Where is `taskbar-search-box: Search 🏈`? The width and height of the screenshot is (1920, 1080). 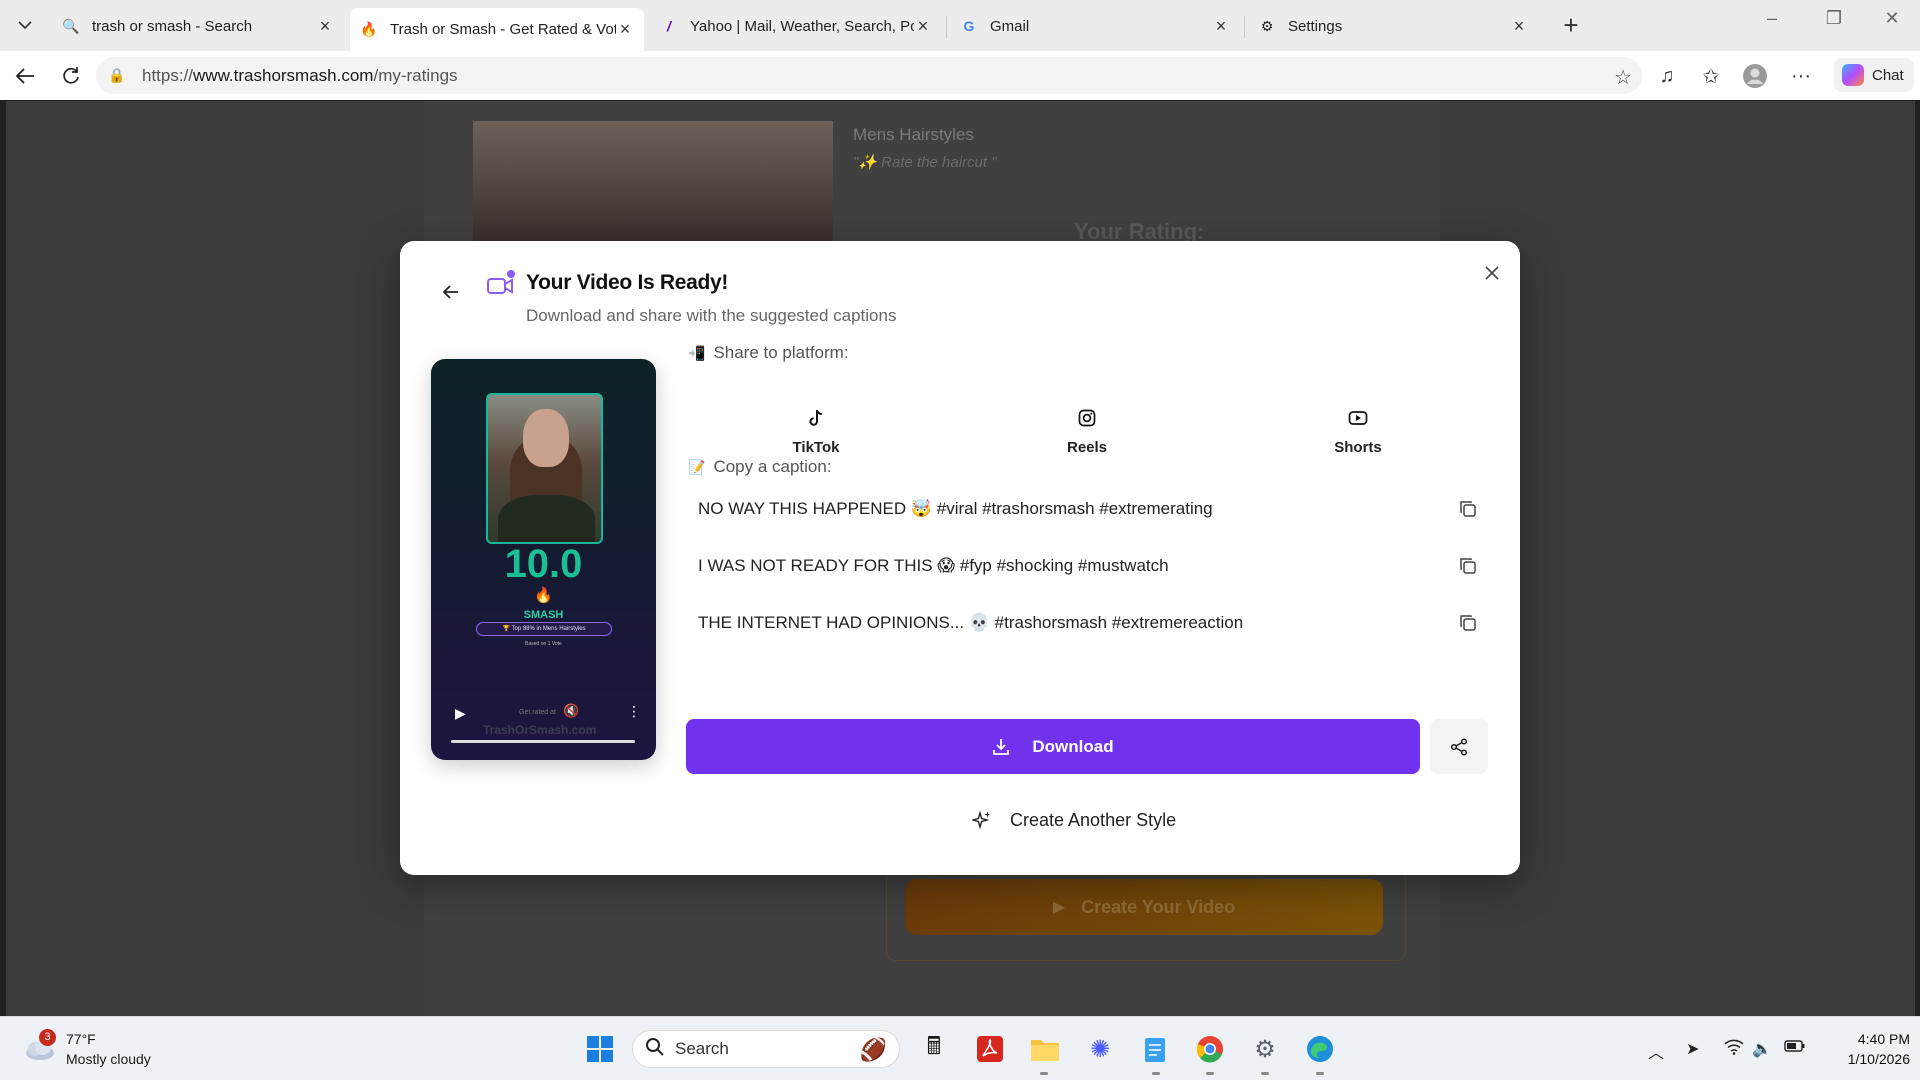
taskbar-search-box: Search 🏈 is located at coordinates (766, 1049).